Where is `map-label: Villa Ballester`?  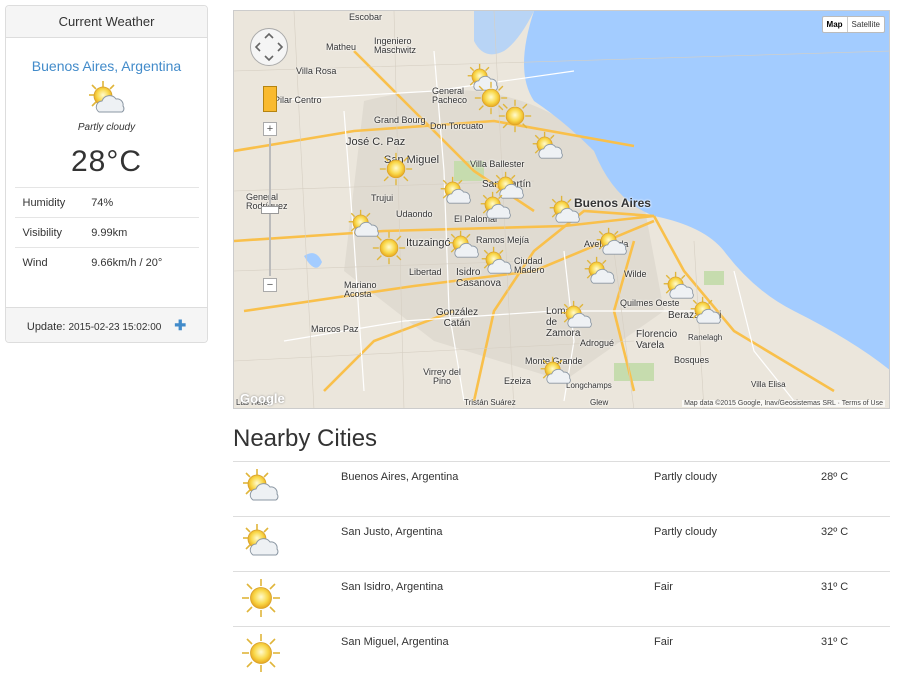
map-label: Villa Ballester is located at coordinates (497, 164).